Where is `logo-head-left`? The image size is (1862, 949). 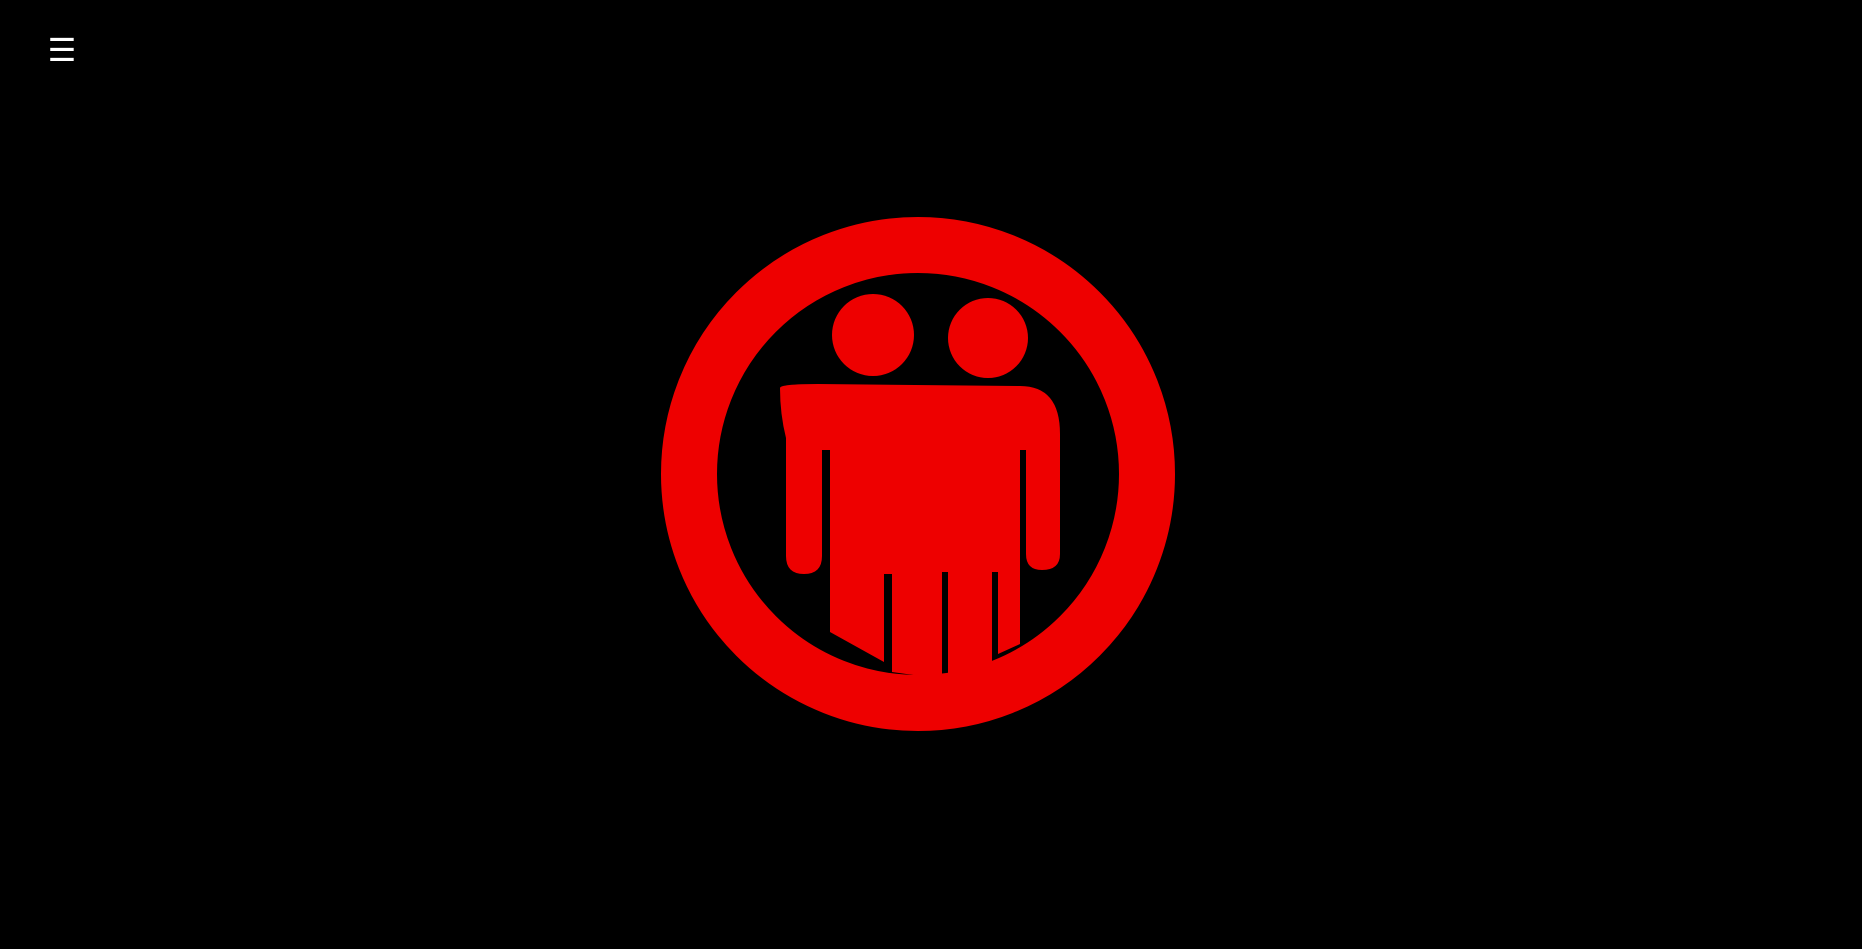
logo-head-left is located at coordinates (873, 335).